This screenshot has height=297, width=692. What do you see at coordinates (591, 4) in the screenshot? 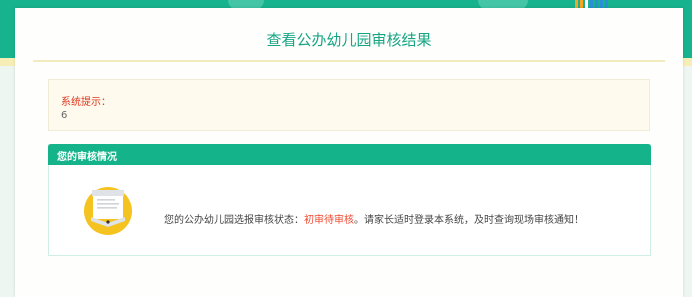
I see `decorative-building-icon` at bounding box center [591, 4].